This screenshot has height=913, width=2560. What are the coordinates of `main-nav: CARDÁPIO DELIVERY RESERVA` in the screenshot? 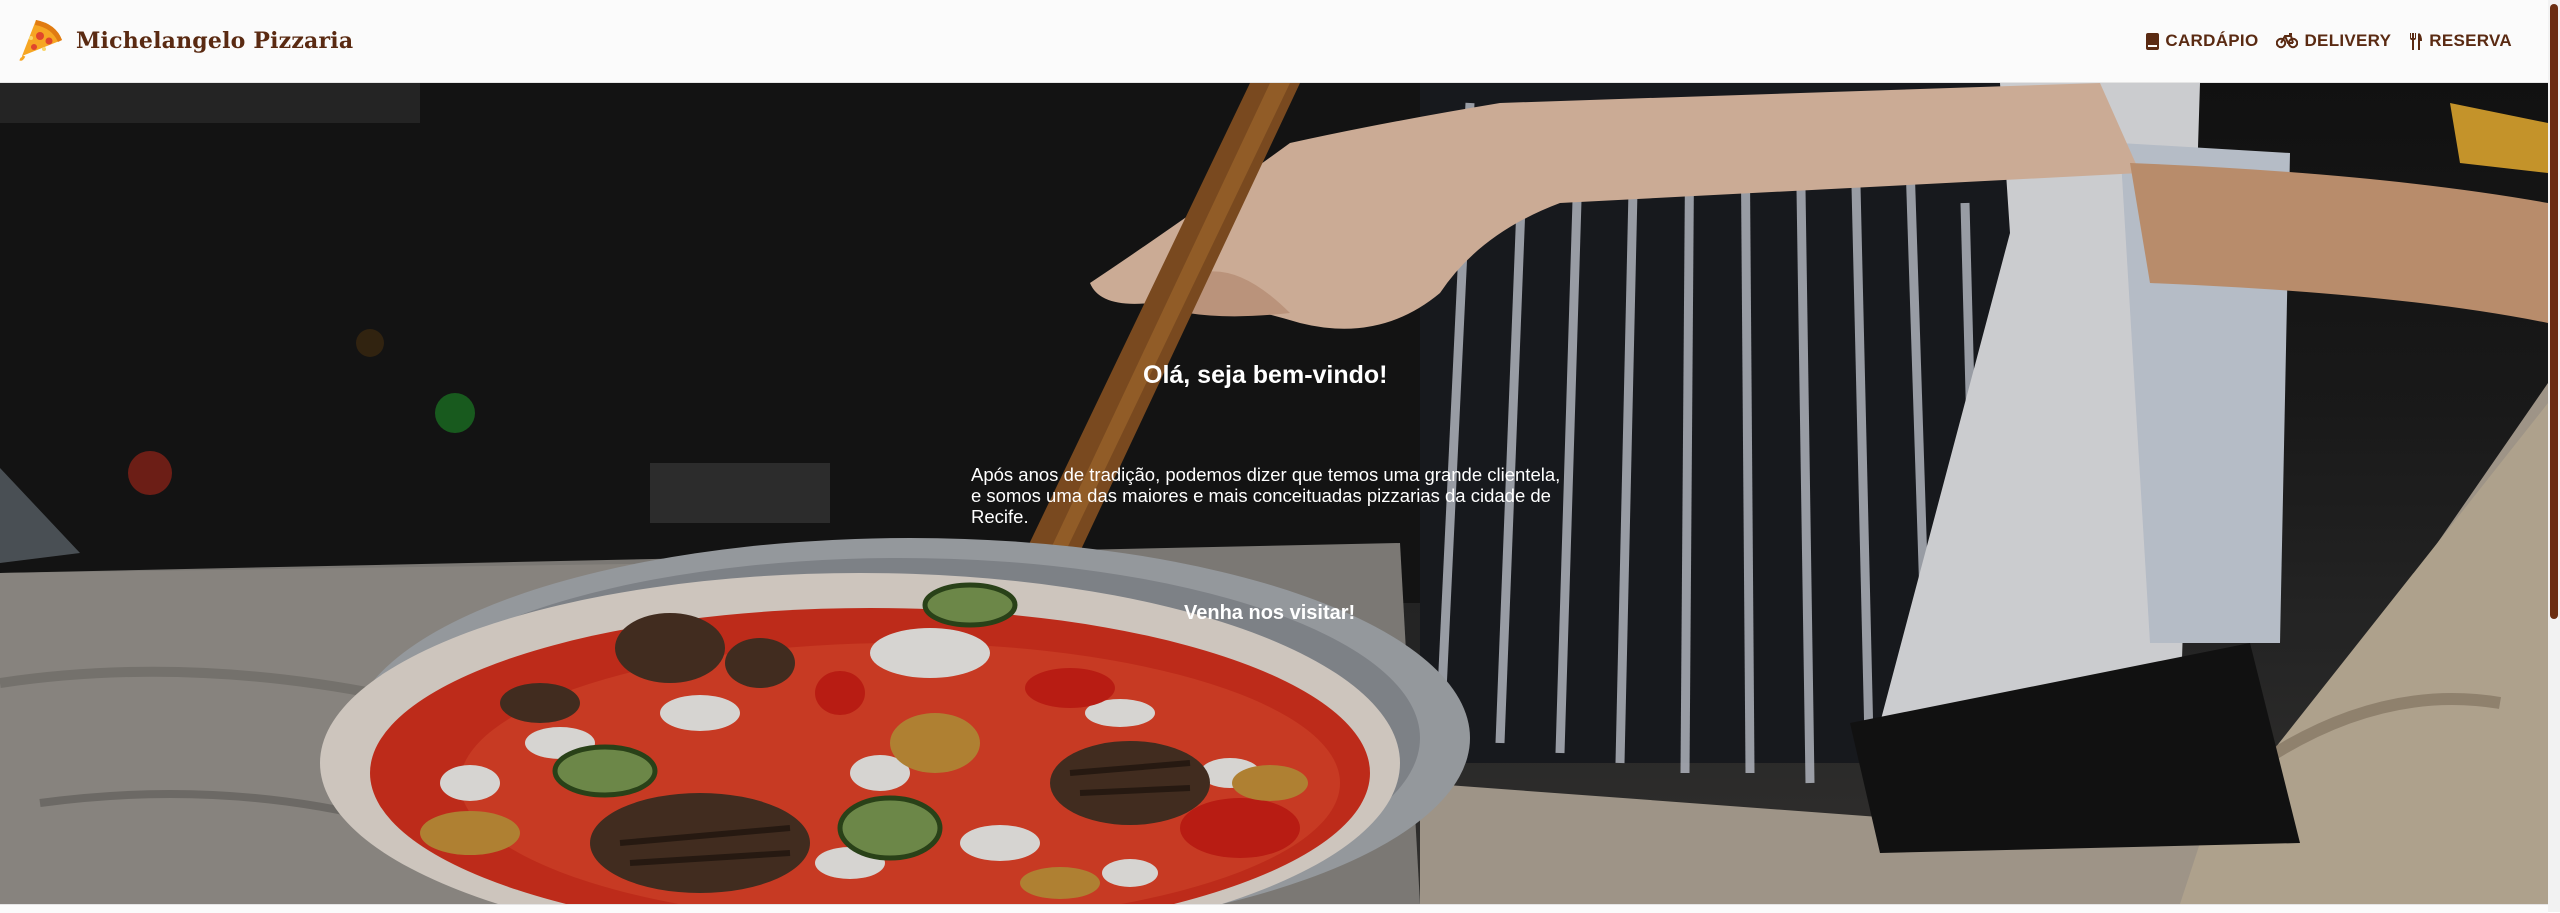 It's located at (2329, 41).